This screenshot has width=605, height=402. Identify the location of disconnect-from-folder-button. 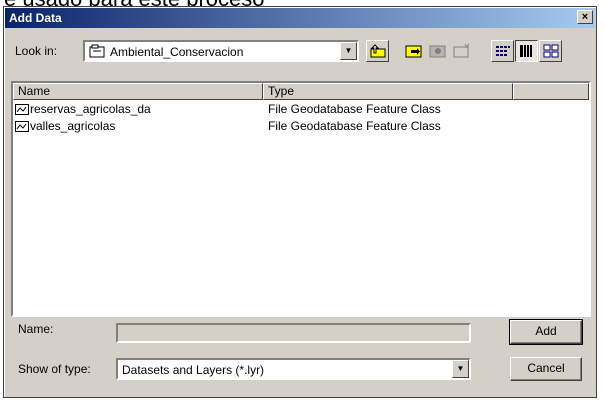
(437, 51).